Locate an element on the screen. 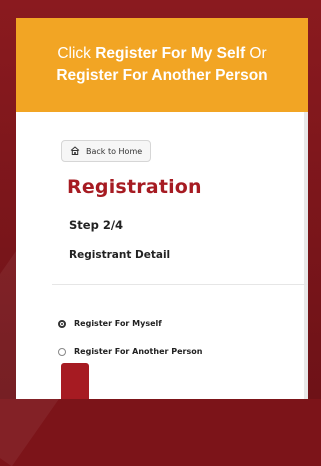 Image resolution: width=321 pixels, height=466 pixels. radio-register-another: Register For Another Person is located at coordinates (130, 351).